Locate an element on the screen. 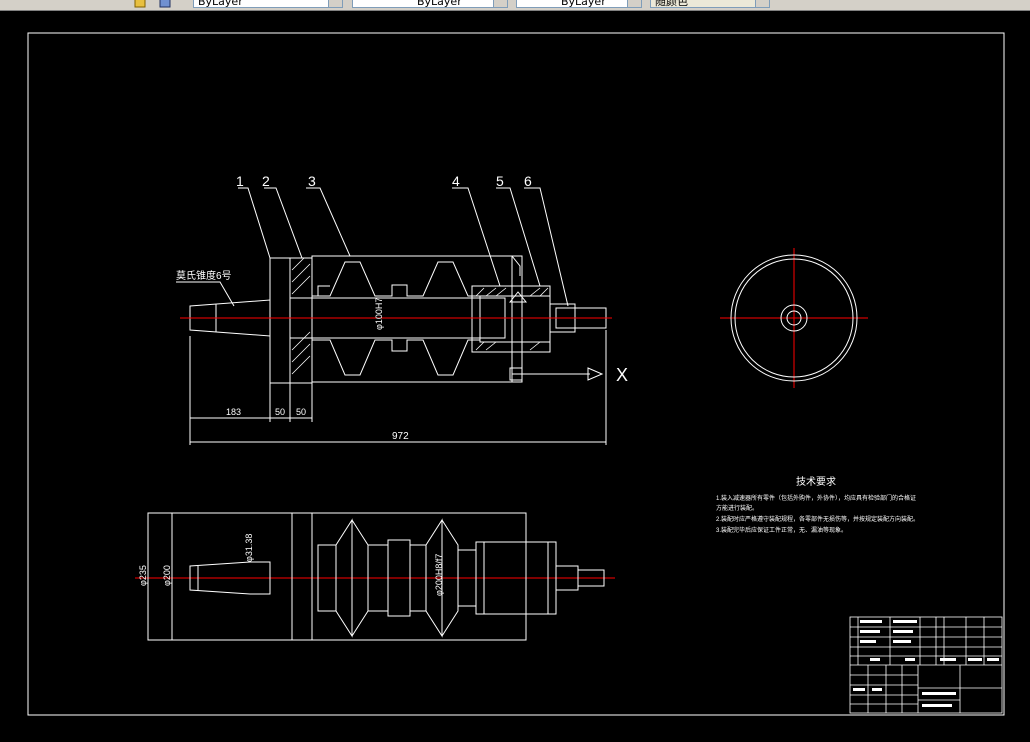  linetype-dropdown-value: ByLayer is located at coordinates (439, 4).